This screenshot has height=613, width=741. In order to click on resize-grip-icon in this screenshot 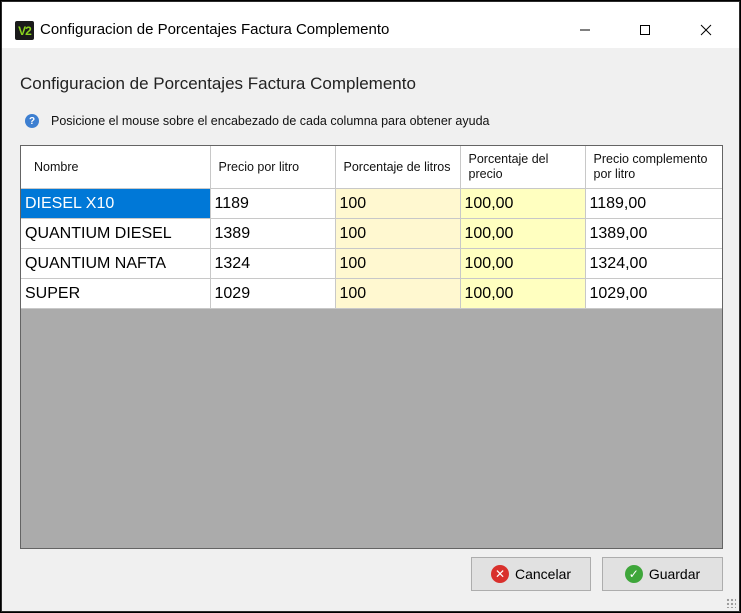, I will do `click(731, 603)`.